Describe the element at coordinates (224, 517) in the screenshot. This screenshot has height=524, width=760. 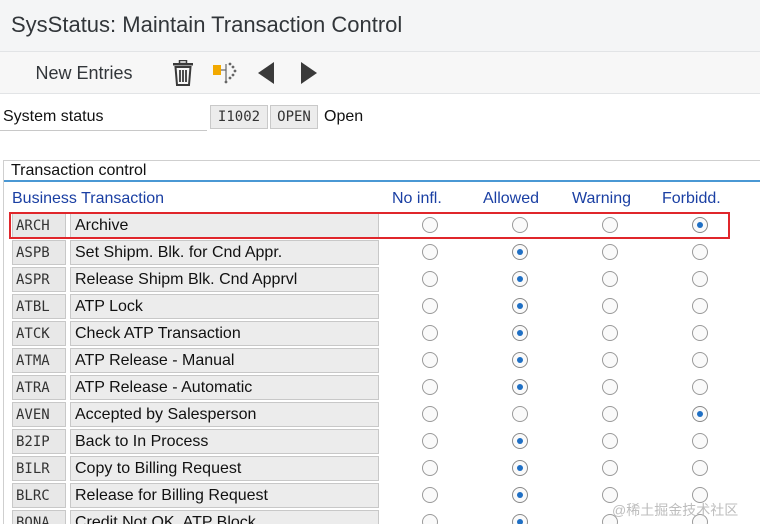
I see `transaction-description: Credit Not OK, ATP Block` at that location.